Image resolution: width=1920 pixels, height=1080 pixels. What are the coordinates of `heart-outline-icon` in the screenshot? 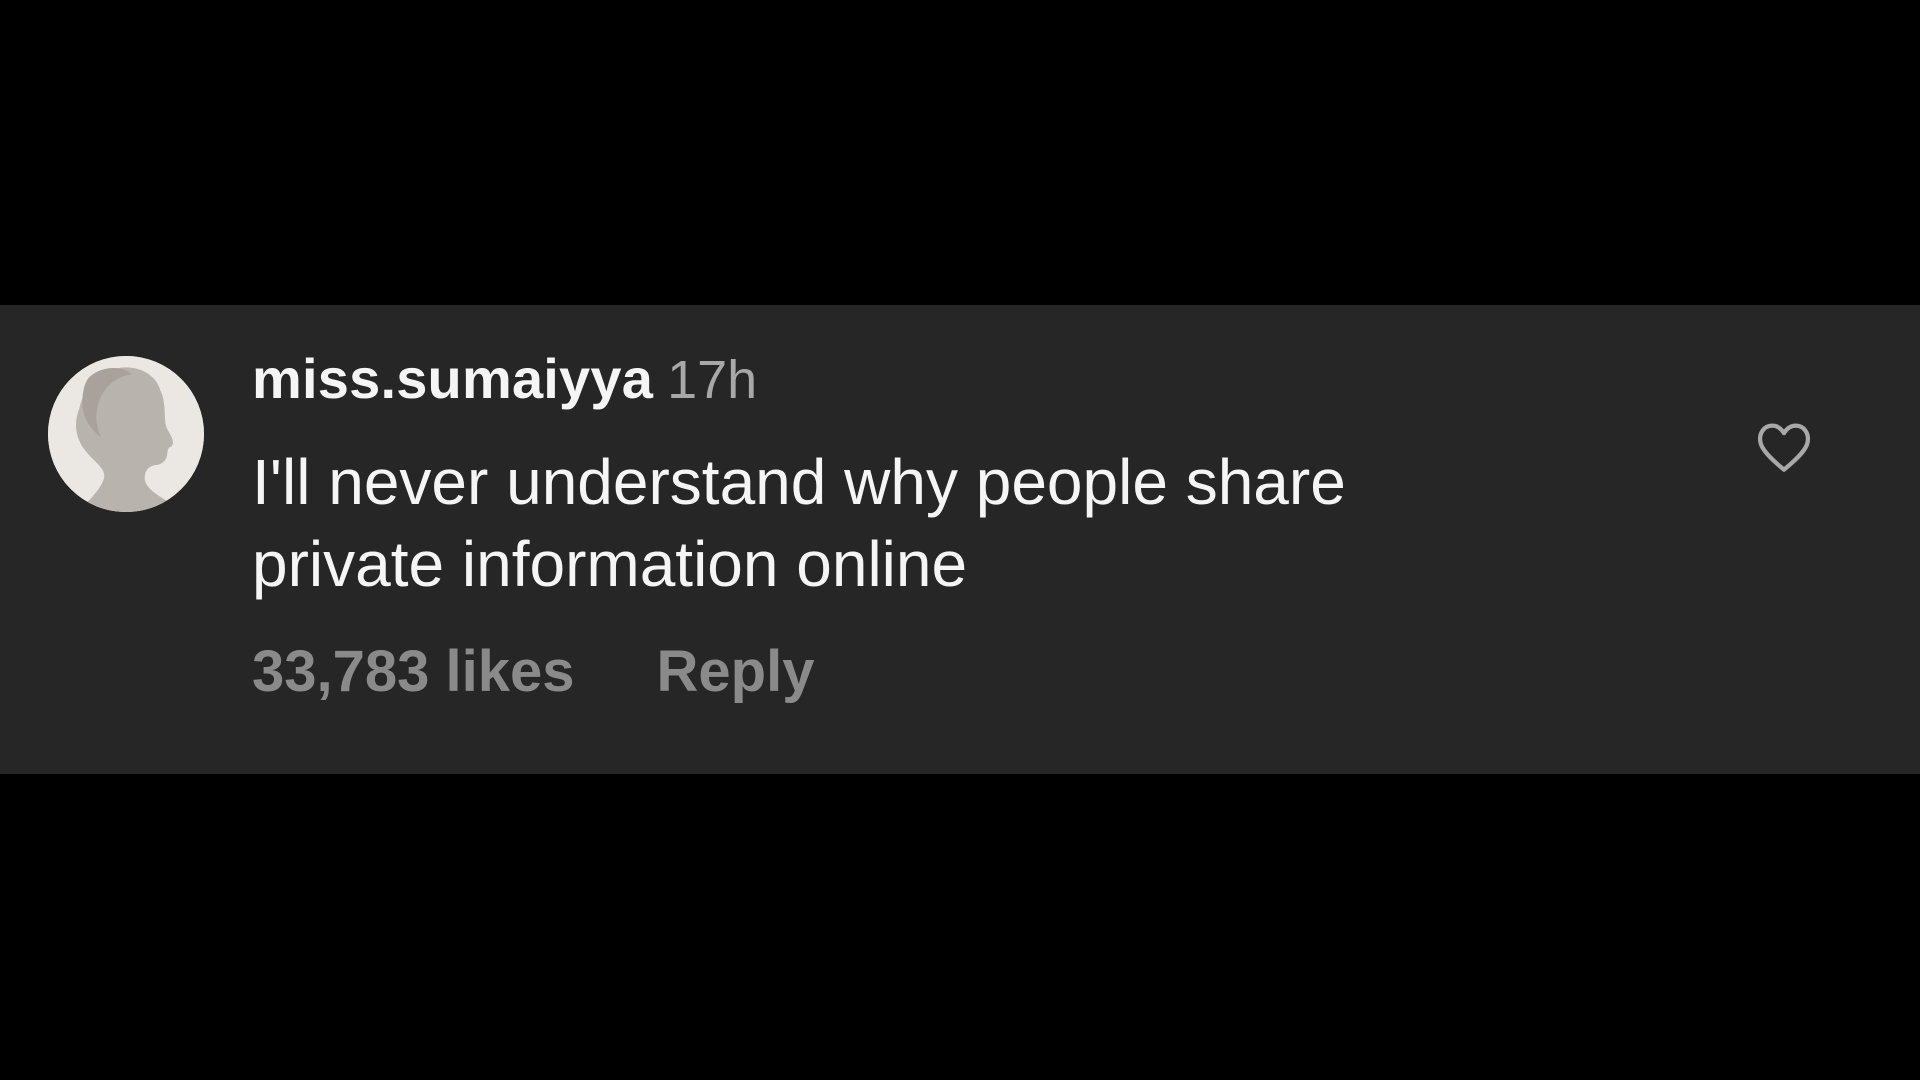 It's located at (1784, 447).